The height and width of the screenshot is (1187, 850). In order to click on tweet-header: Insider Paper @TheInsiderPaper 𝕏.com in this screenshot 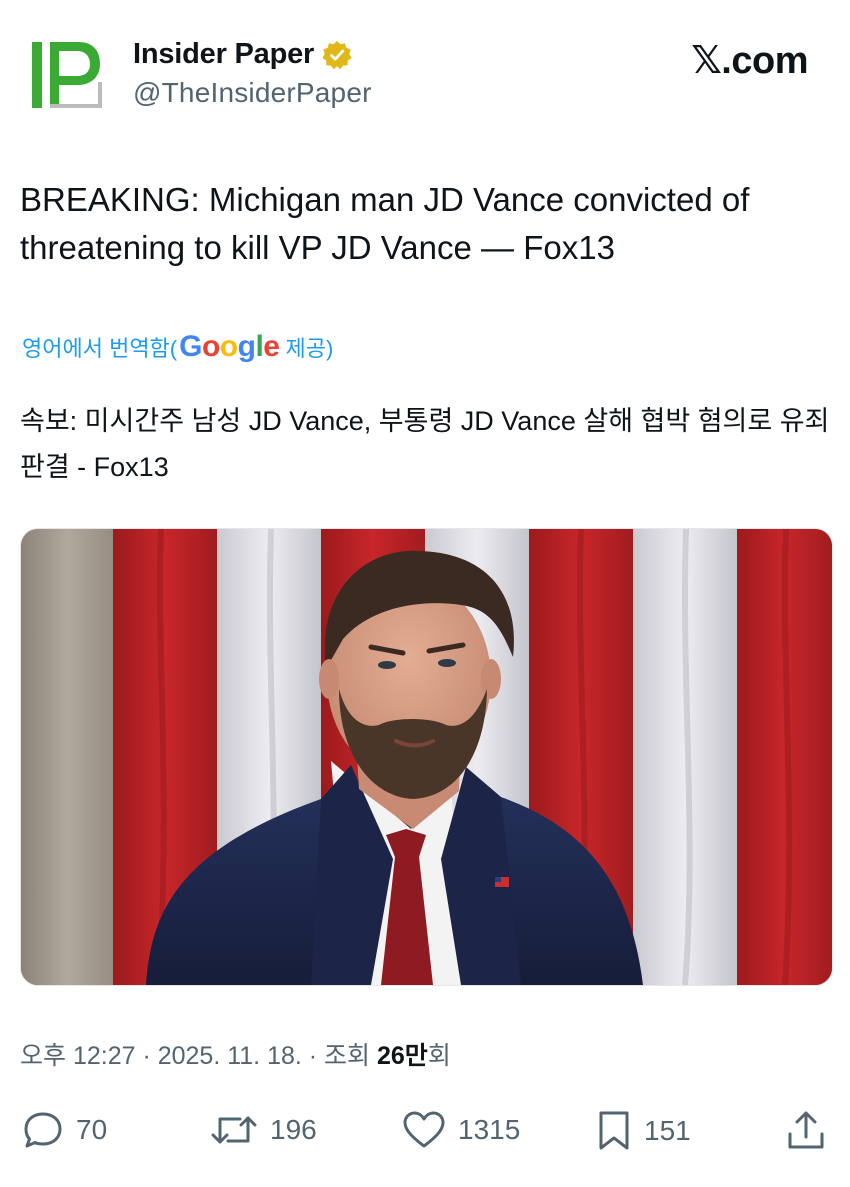, I will do `click(425, 75)`.